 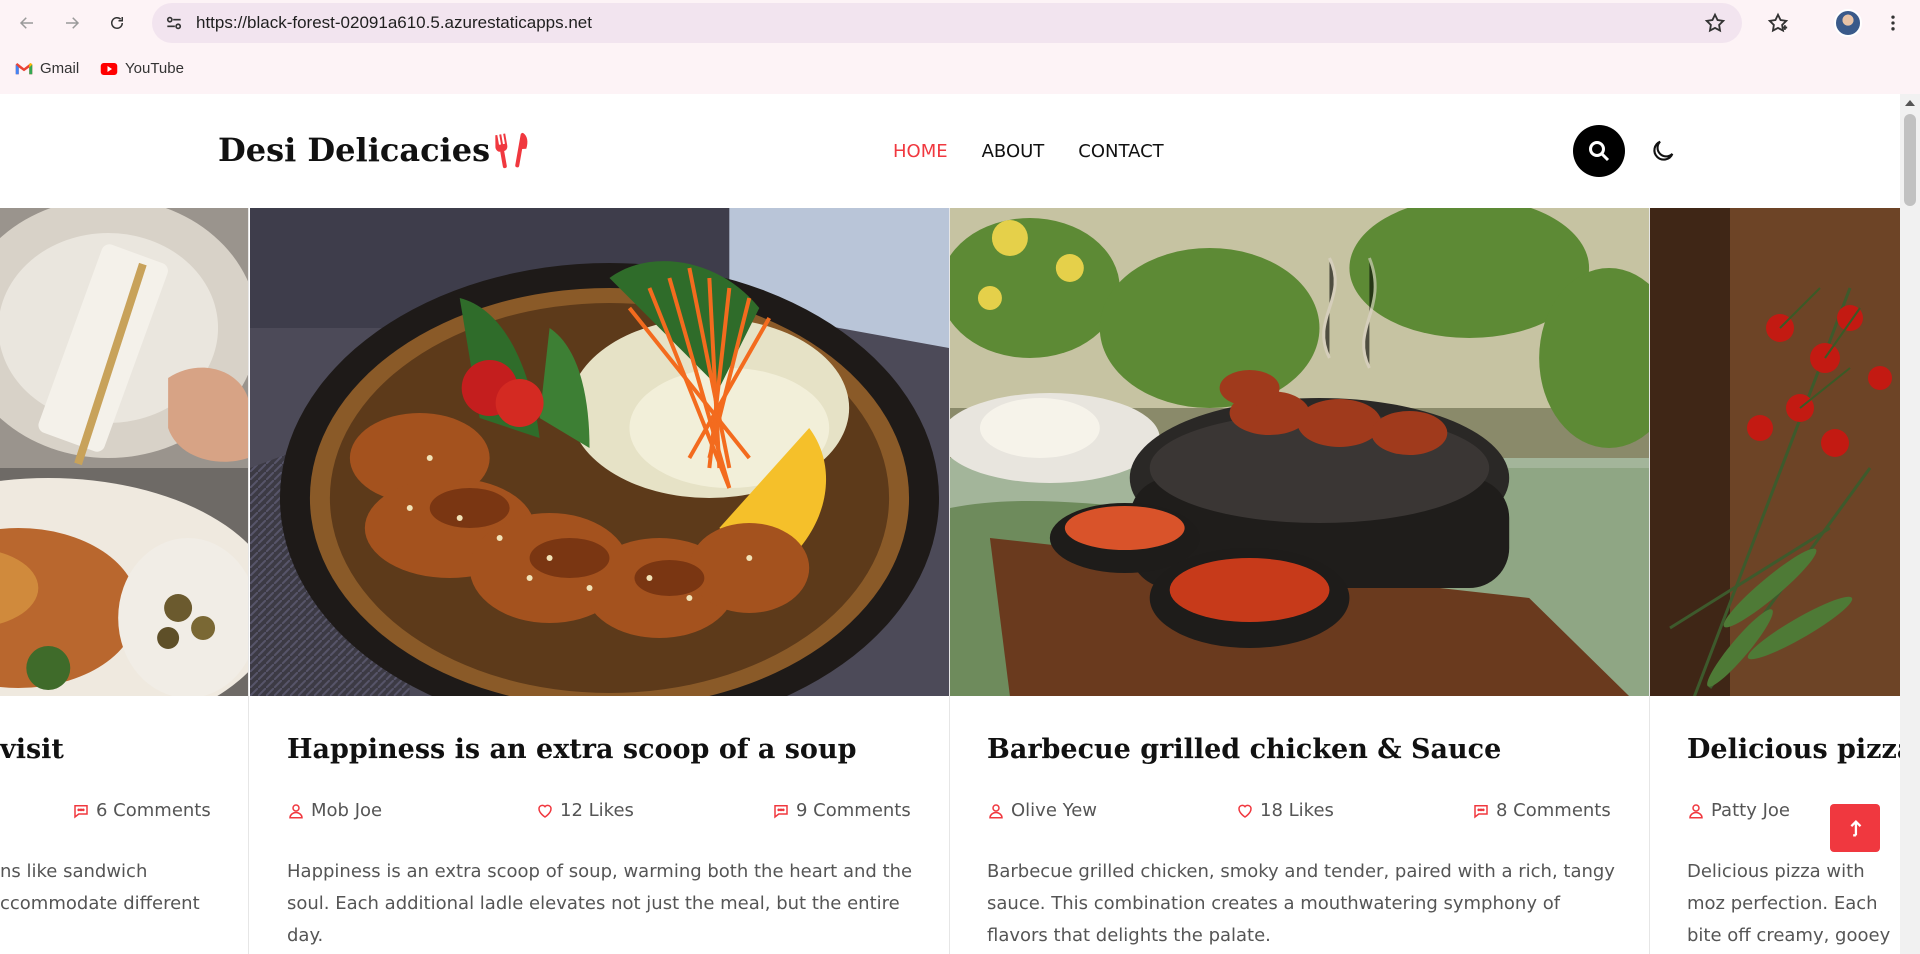 I want to click on arrow-right-icon, so click(x=73, y=23).